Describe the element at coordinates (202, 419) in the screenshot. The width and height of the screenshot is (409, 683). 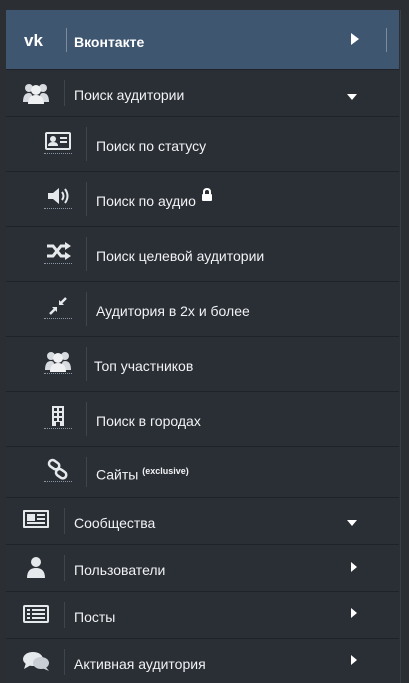
I see `submenu-item-city-search: Поиск в городах` at that location.